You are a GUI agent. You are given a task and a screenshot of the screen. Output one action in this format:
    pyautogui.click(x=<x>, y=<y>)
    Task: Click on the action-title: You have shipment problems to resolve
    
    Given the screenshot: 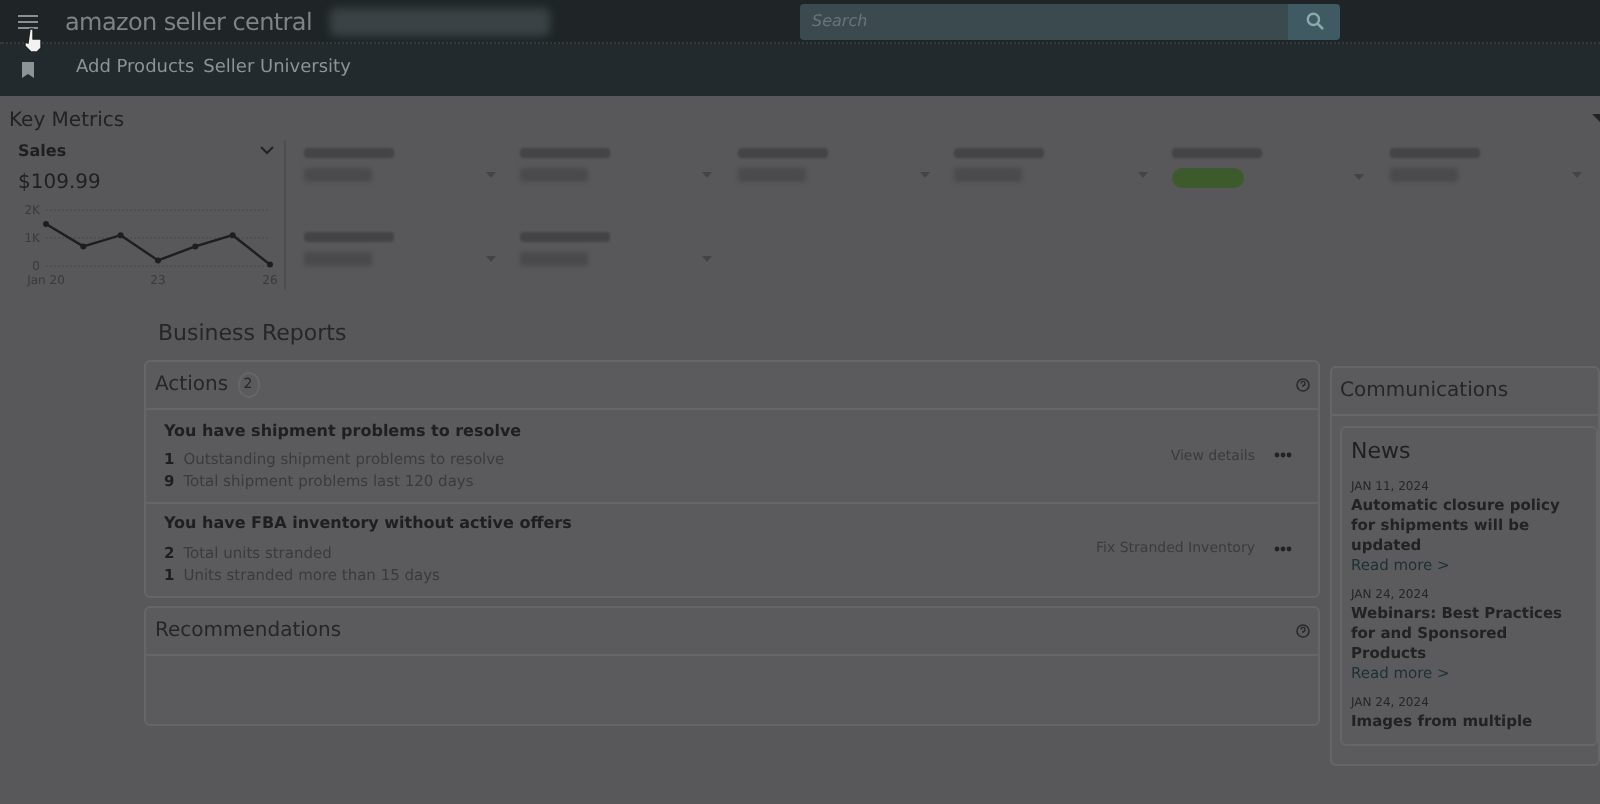 What is the action you would take?
    pyautogui.click(x=343, y=431)
    